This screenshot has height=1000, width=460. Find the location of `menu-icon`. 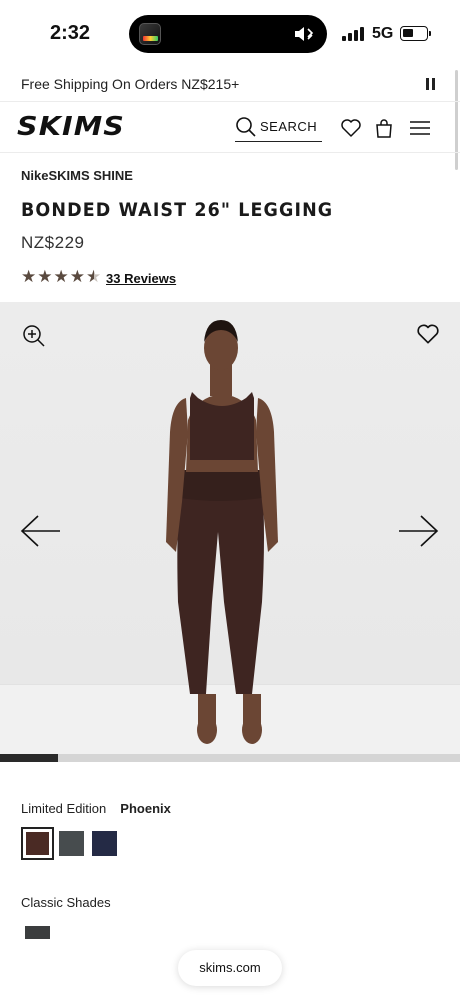

menu-icon is located at coordinates (420, 128).